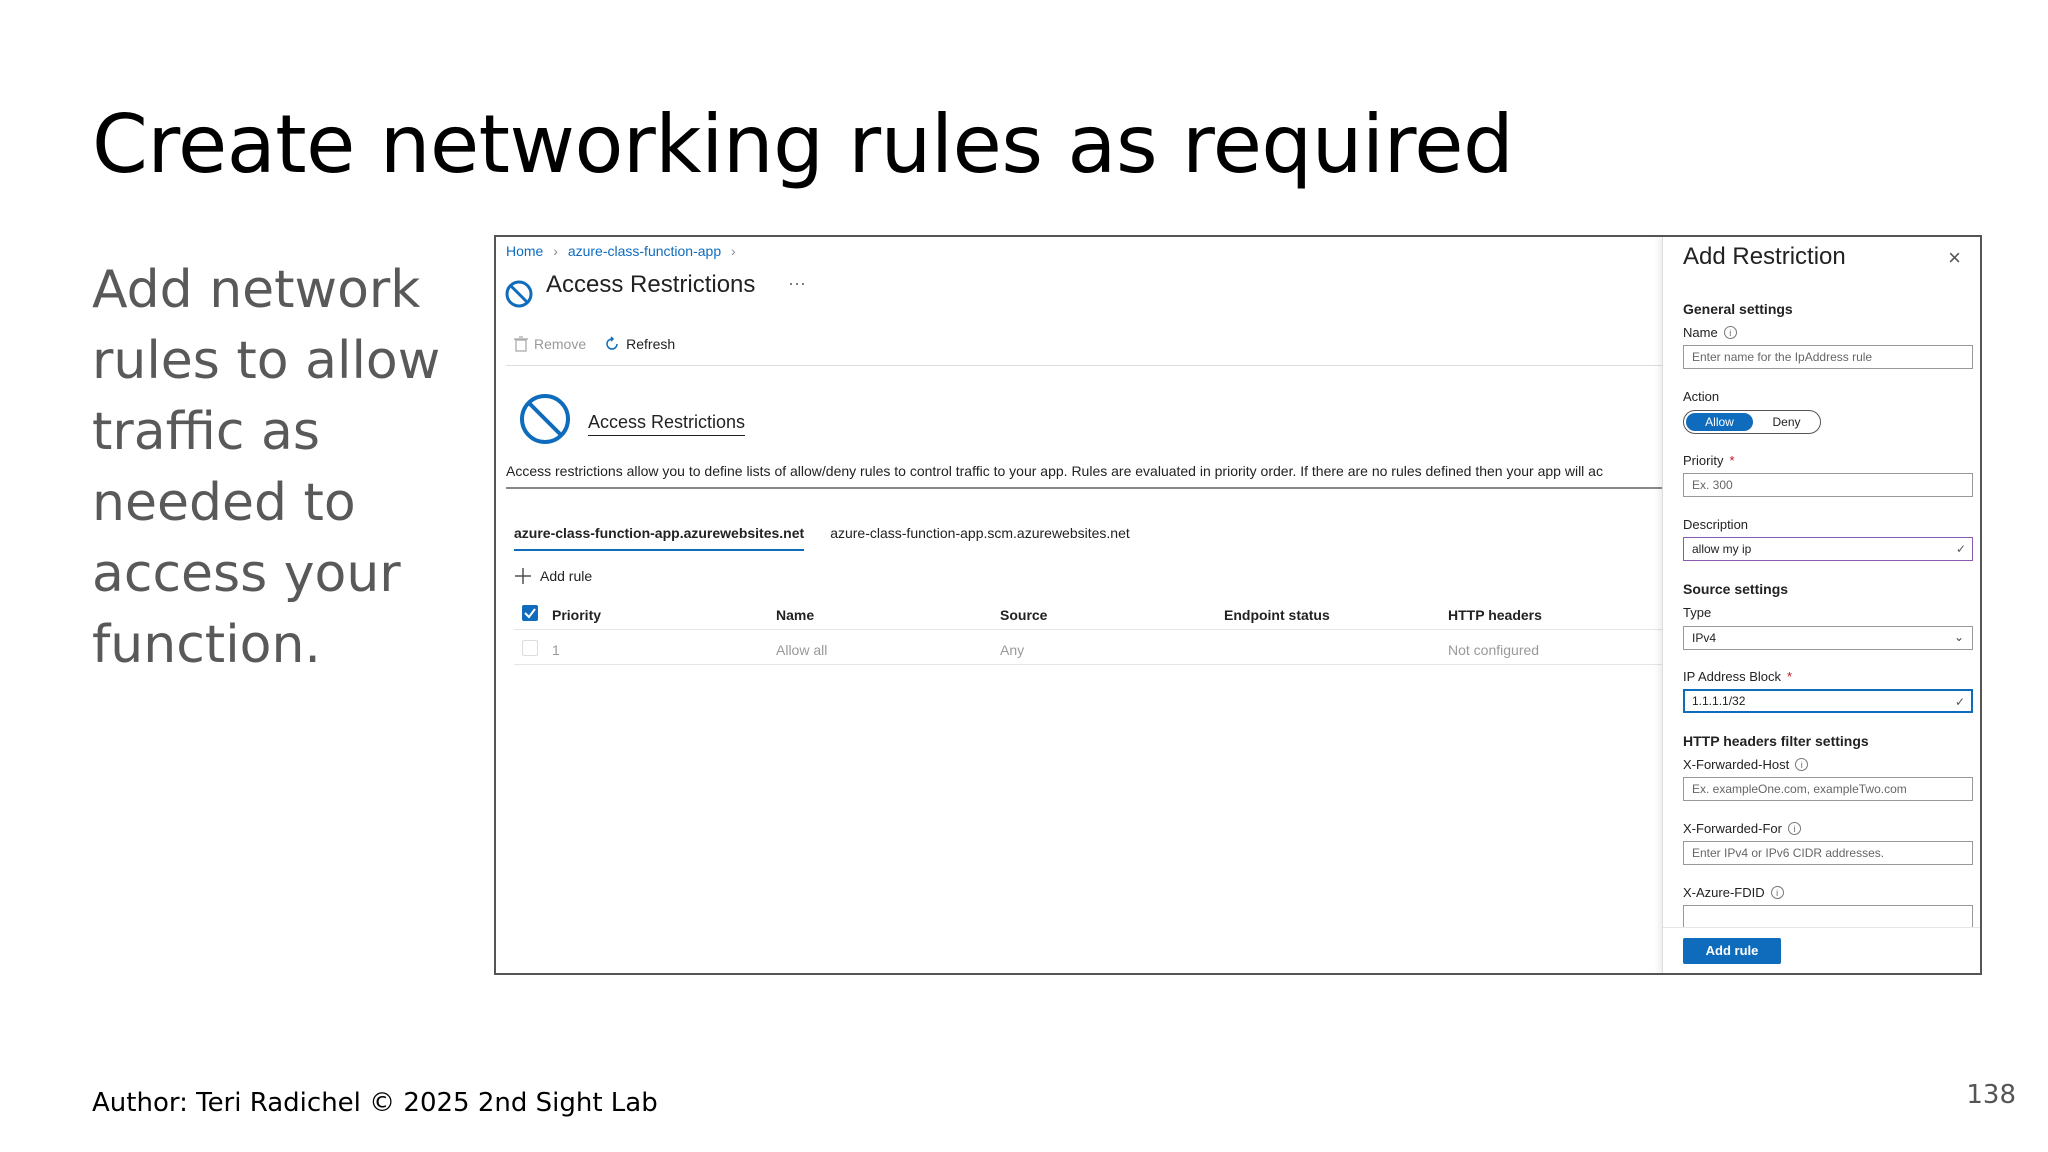  Describe the element at coordinates (803, 144) in the screenshot. I see `slide-title: Create networking rules as required` at that location.